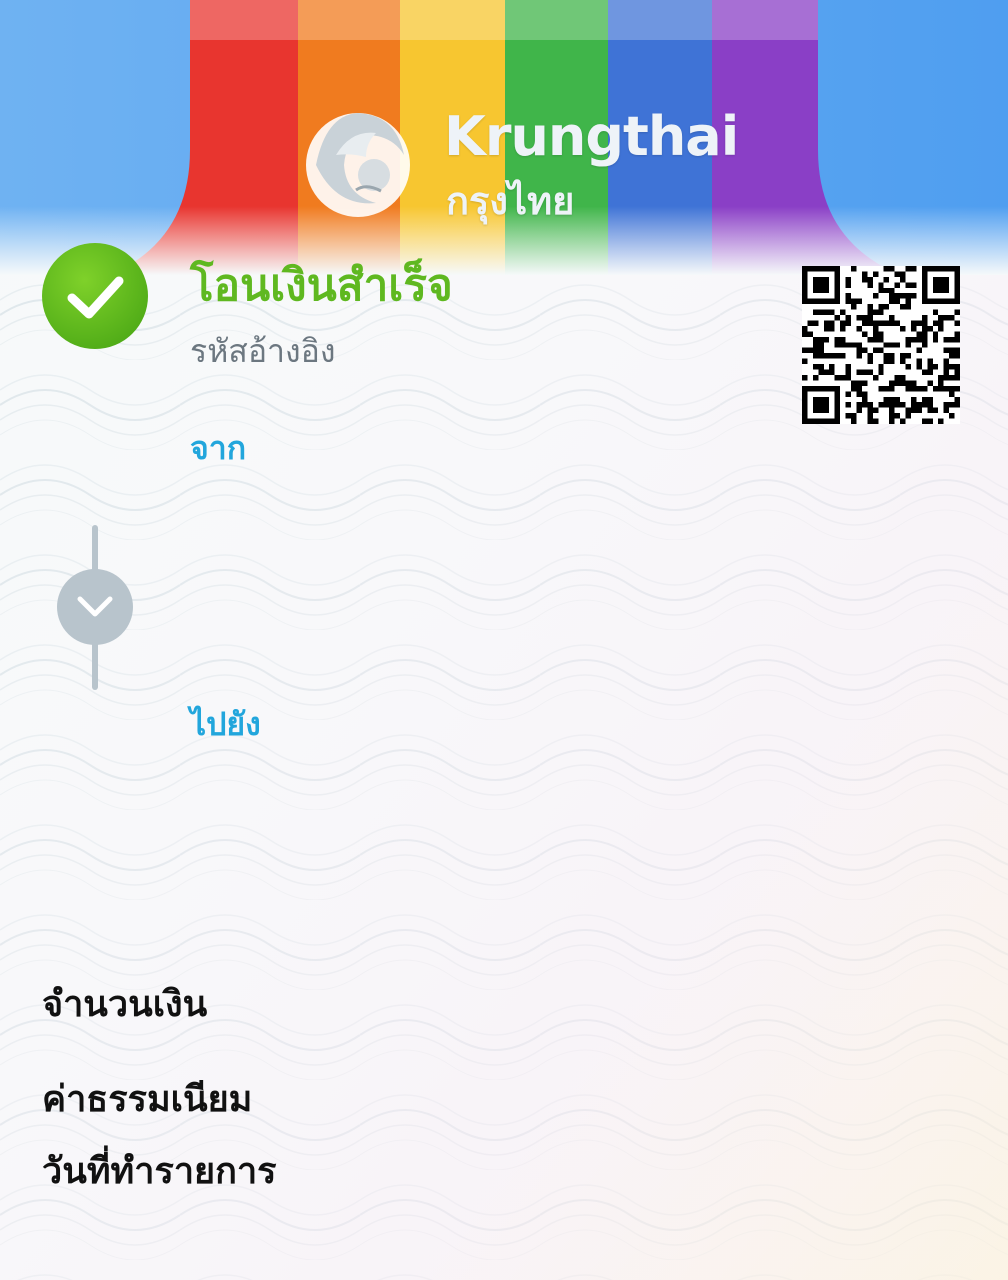 The image size is (1008, 1280). Describe the element at coordinates (321, 285) in the screenshot. I see `page-title: โอนเงินสำเร็จ` at that location.